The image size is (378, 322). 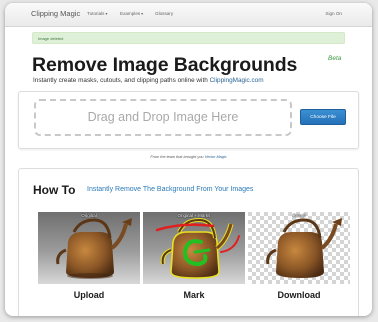 I want to click on nav-label: Glossary, so click(x=164, y=13).